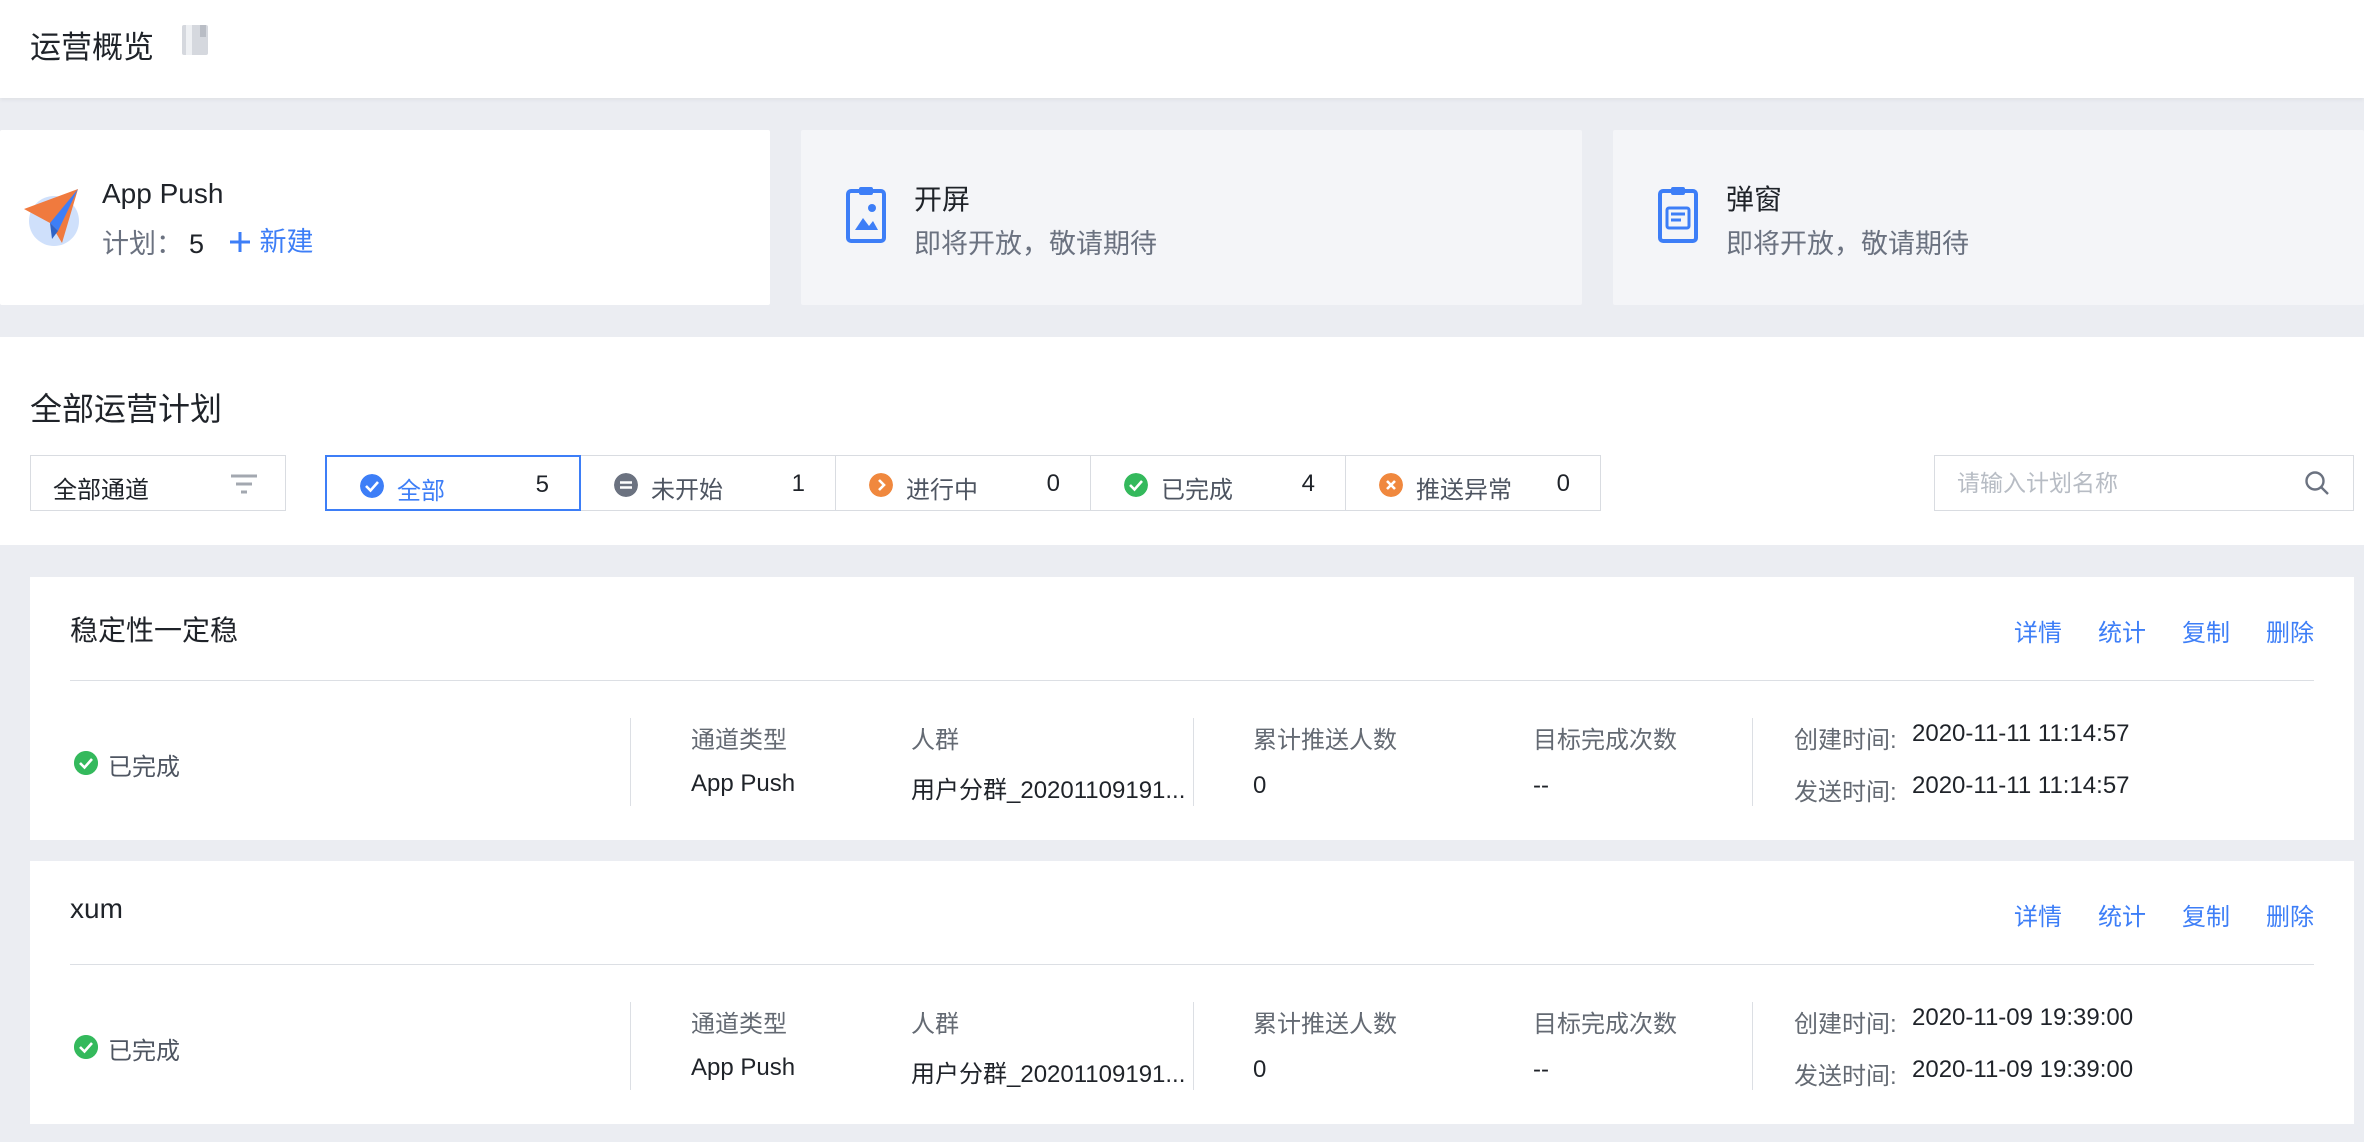  Describe the element at coordinates (2021, 785) in the screenshot. I see `sent-at-value: 2020-11-11 11:14:57` at that location.